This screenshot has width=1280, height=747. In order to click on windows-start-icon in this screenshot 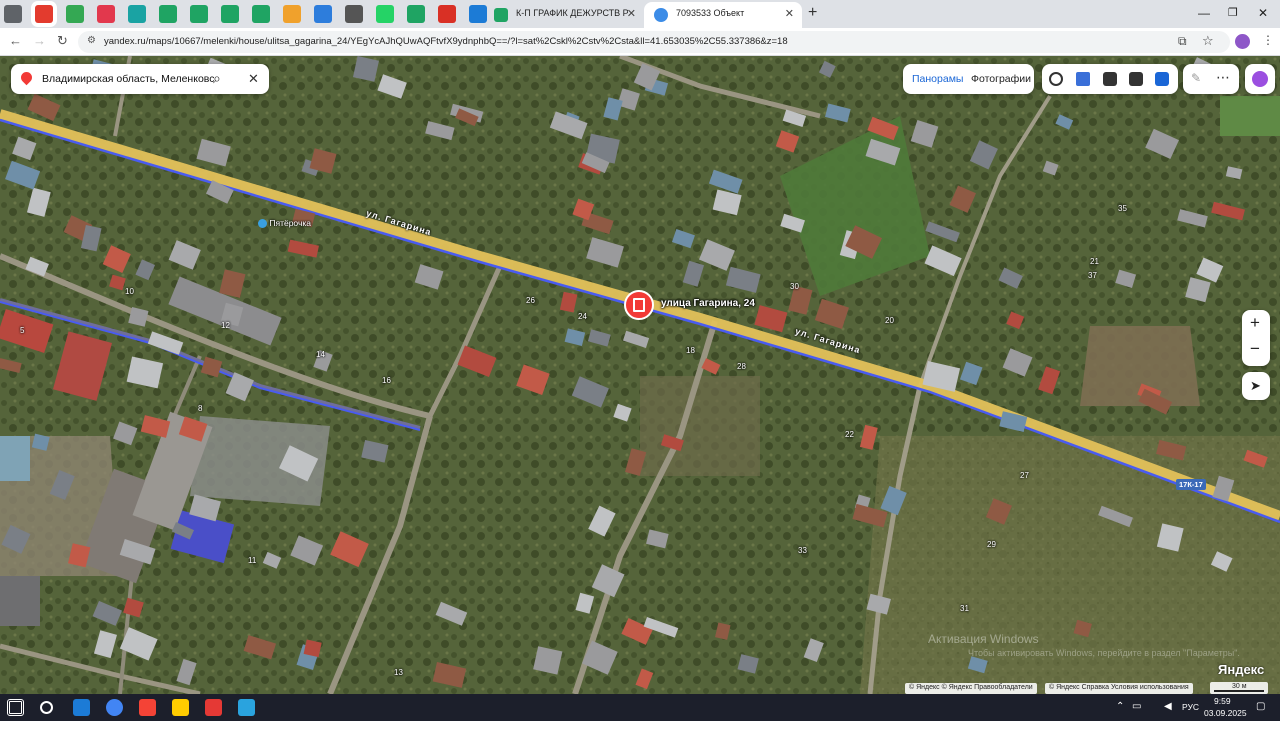, I will do `click(15, 707)`.